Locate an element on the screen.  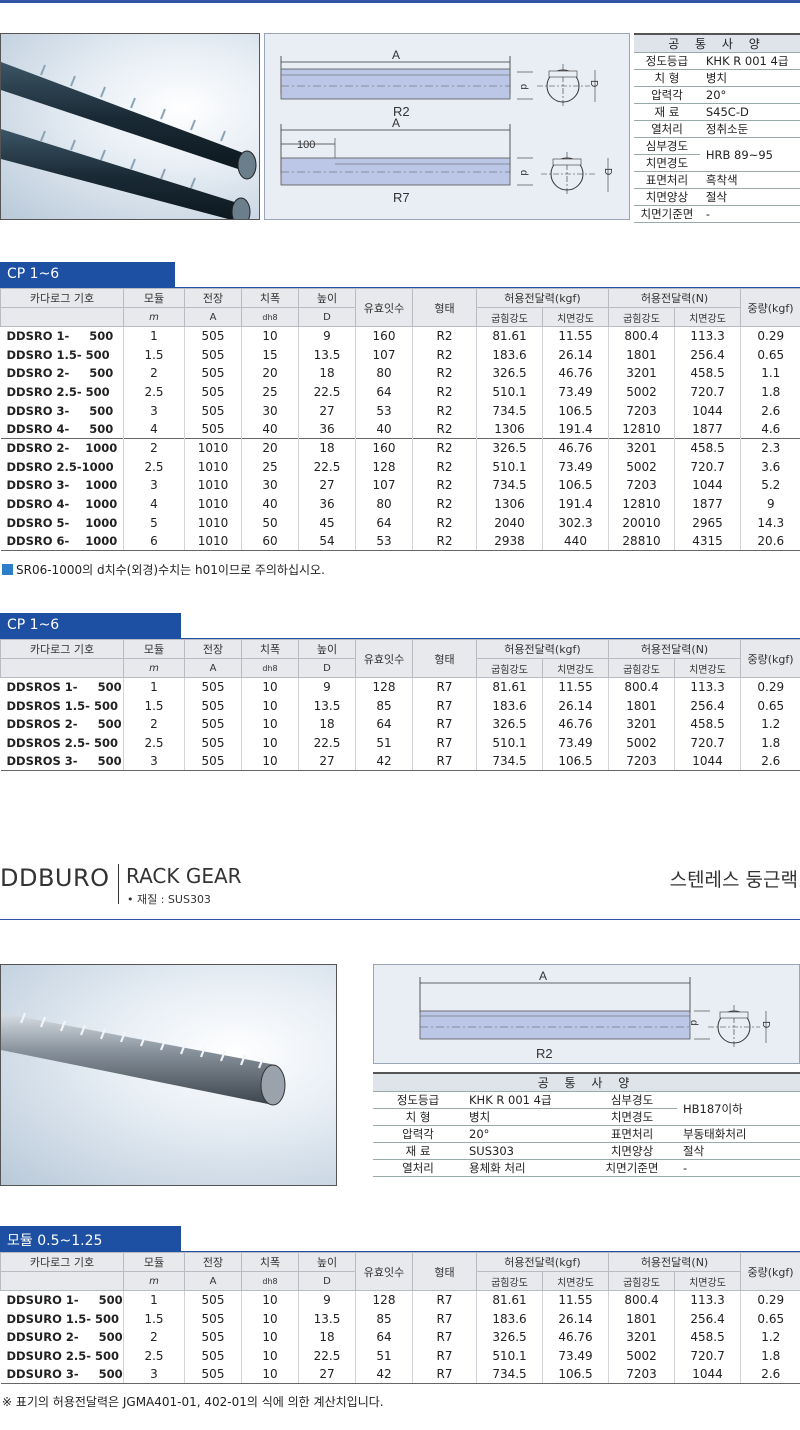
col-catalog-sub is located at coordinates (62, 668).